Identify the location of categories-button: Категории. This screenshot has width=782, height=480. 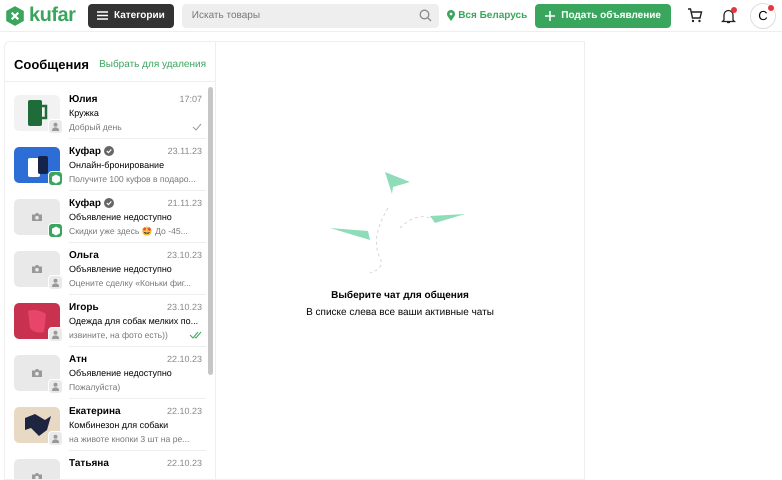
(131, 16).